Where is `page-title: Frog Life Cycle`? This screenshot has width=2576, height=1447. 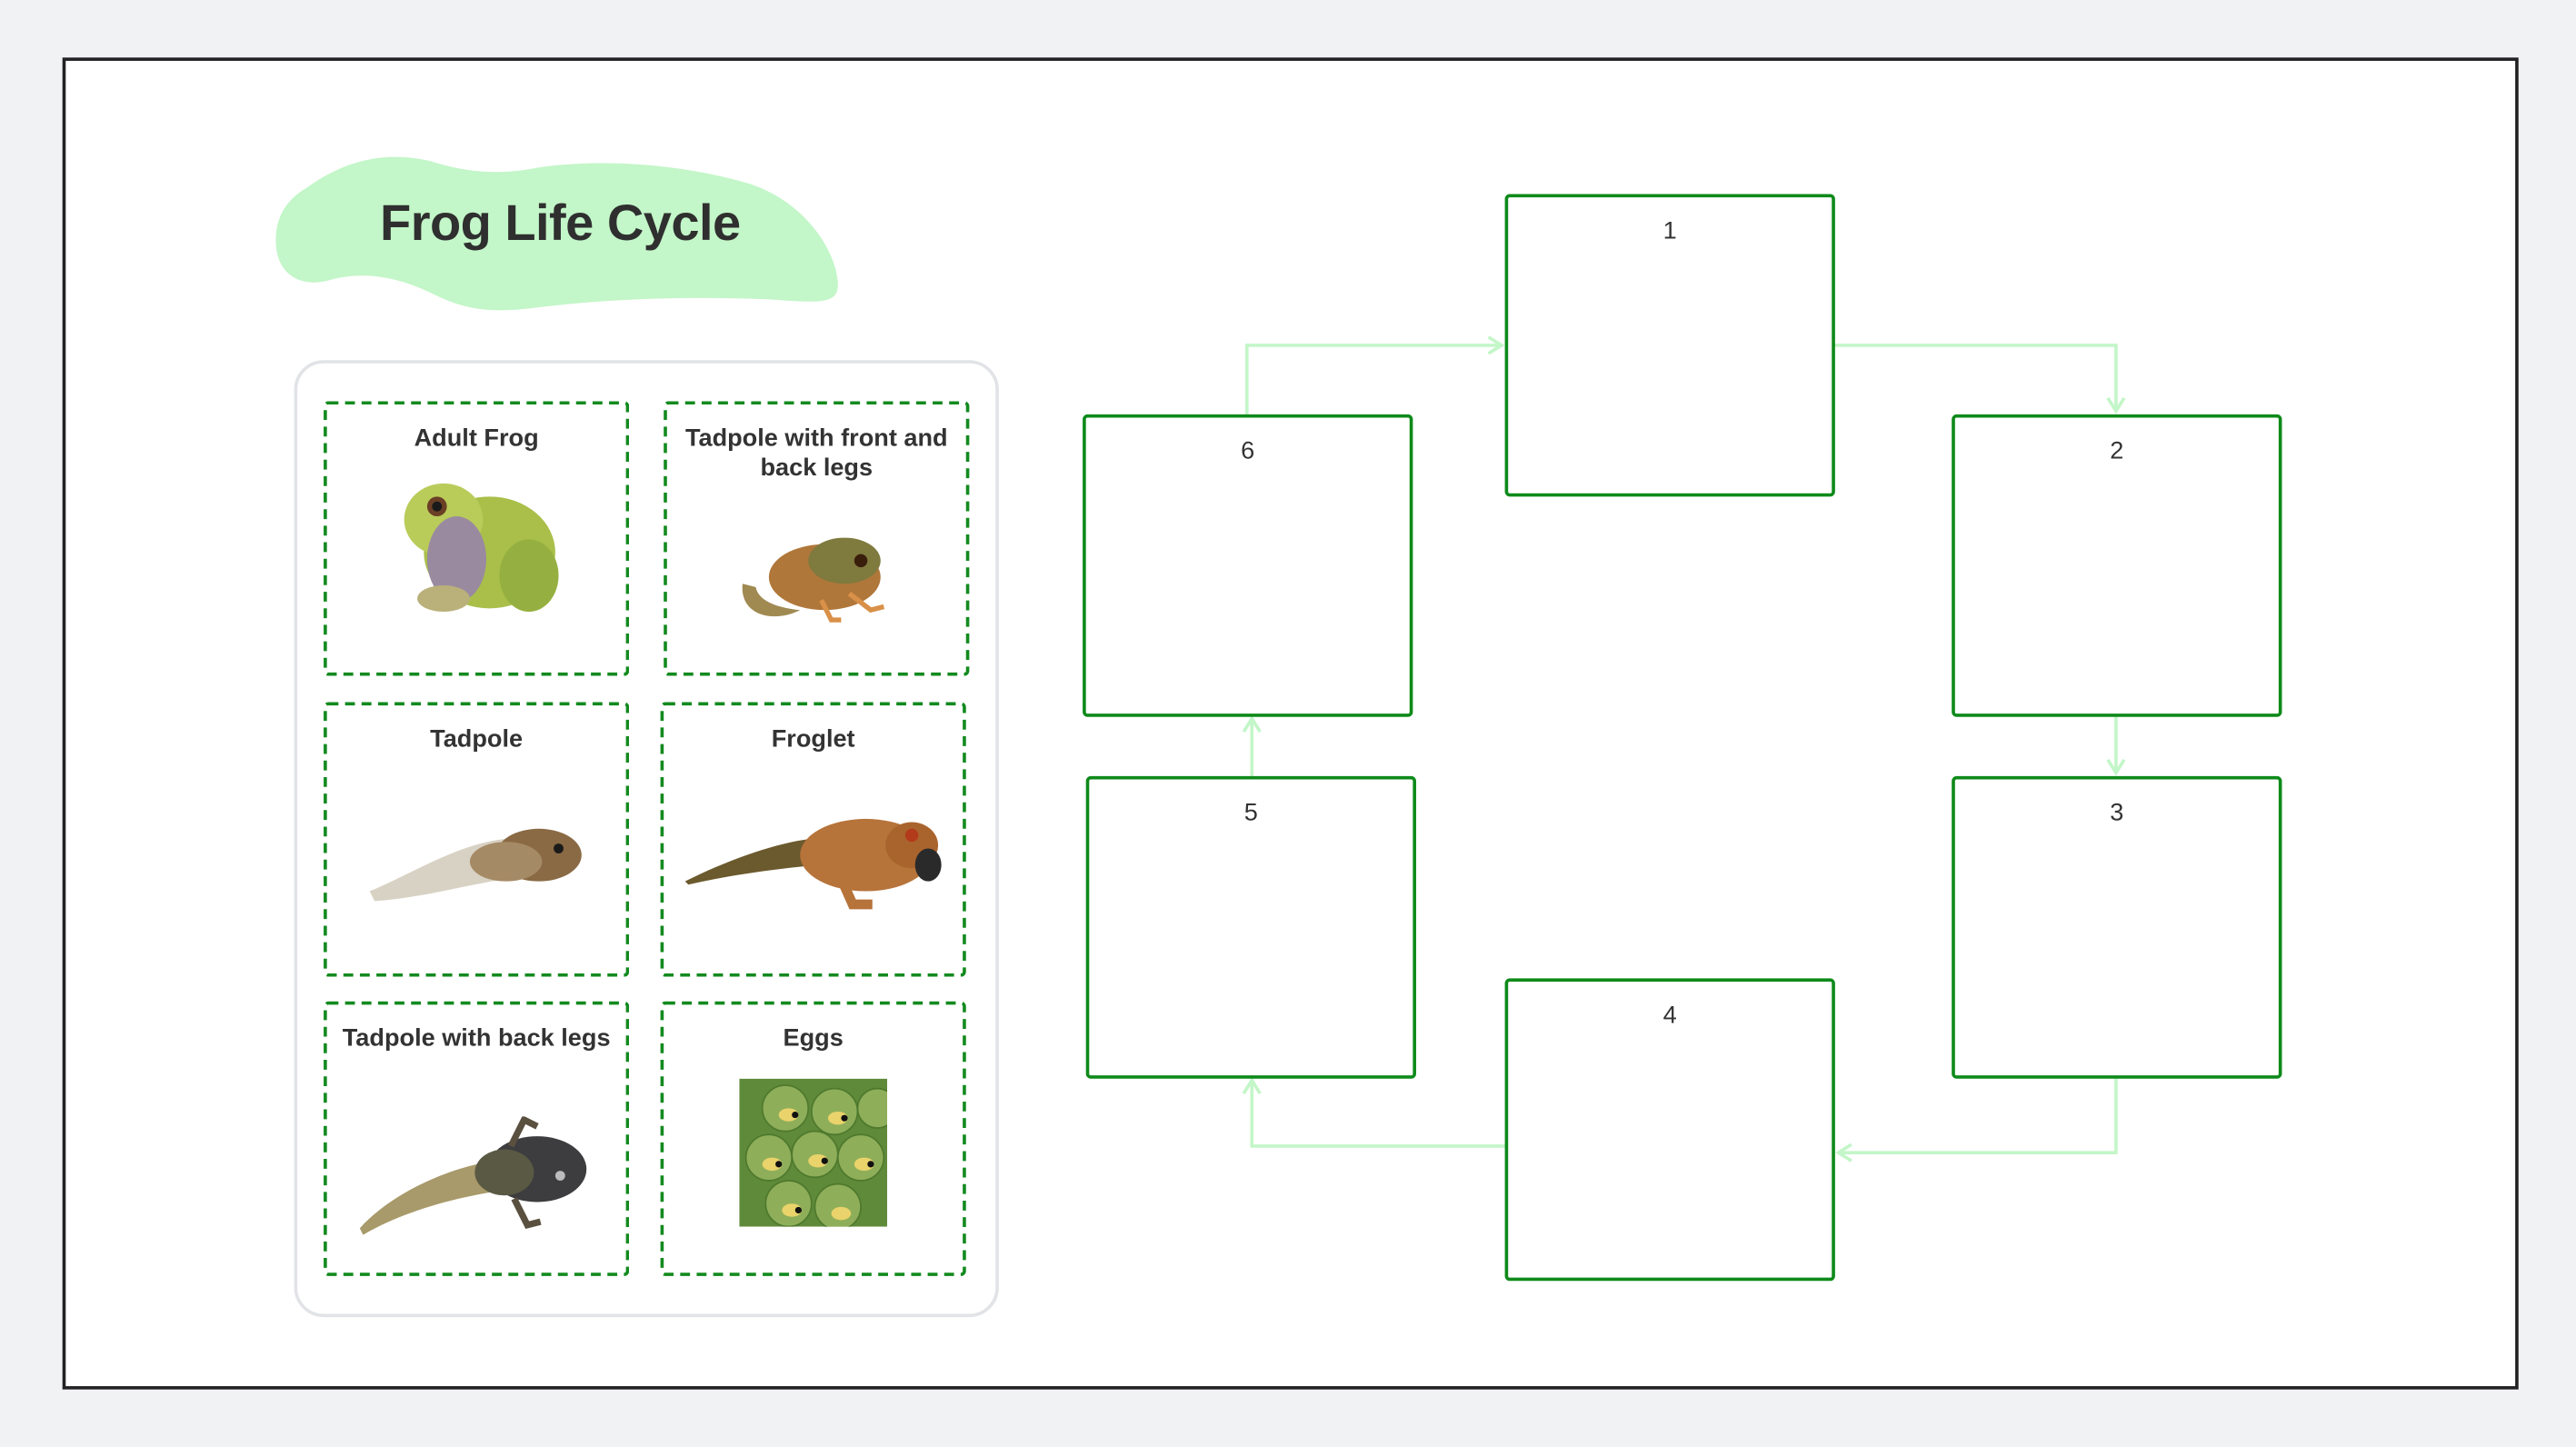
page-title: Frog Life Cycle is located at coordinates (560, 223).